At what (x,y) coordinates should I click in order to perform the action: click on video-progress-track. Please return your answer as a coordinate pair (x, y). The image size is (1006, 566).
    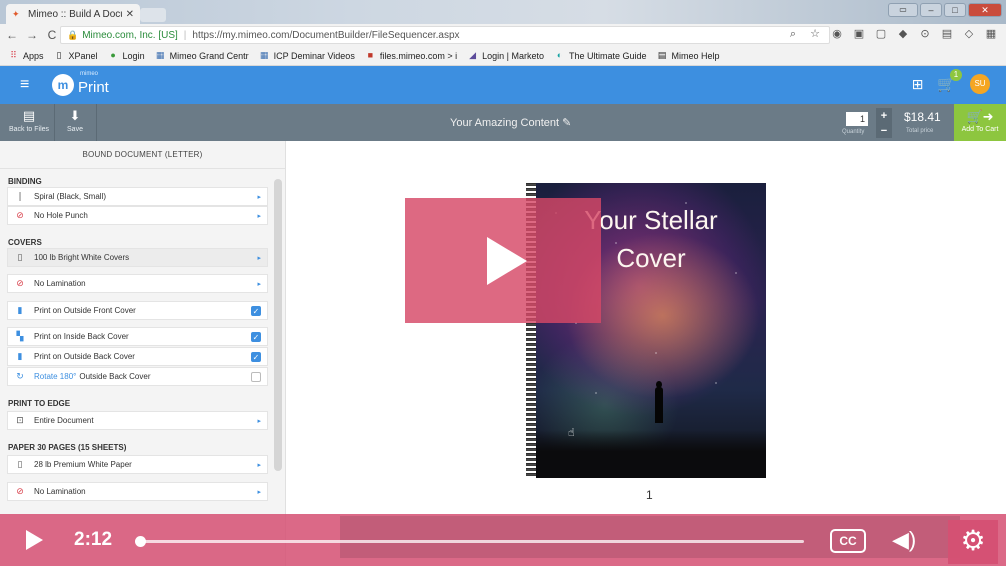
    Looking at the image, I should click on (472, 541).